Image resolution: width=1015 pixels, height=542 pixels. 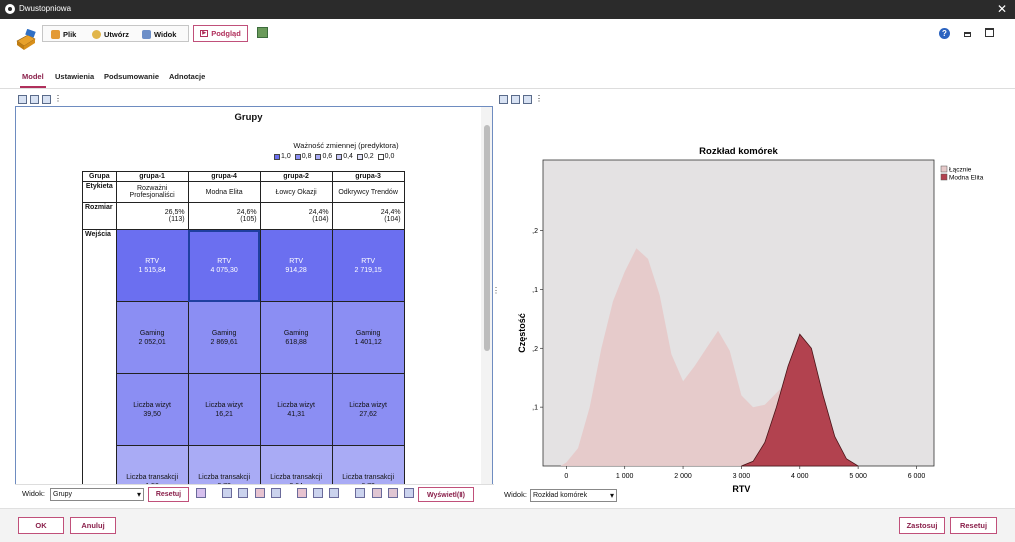 I want to click on legend-label: Łącznie, so click(x=960, y=170).